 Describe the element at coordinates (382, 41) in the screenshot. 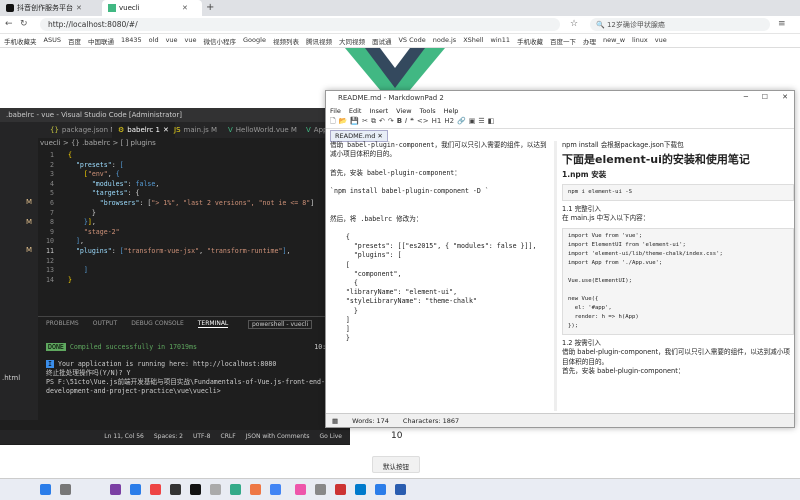

I see `bookmark-item: 面试通` at that location.